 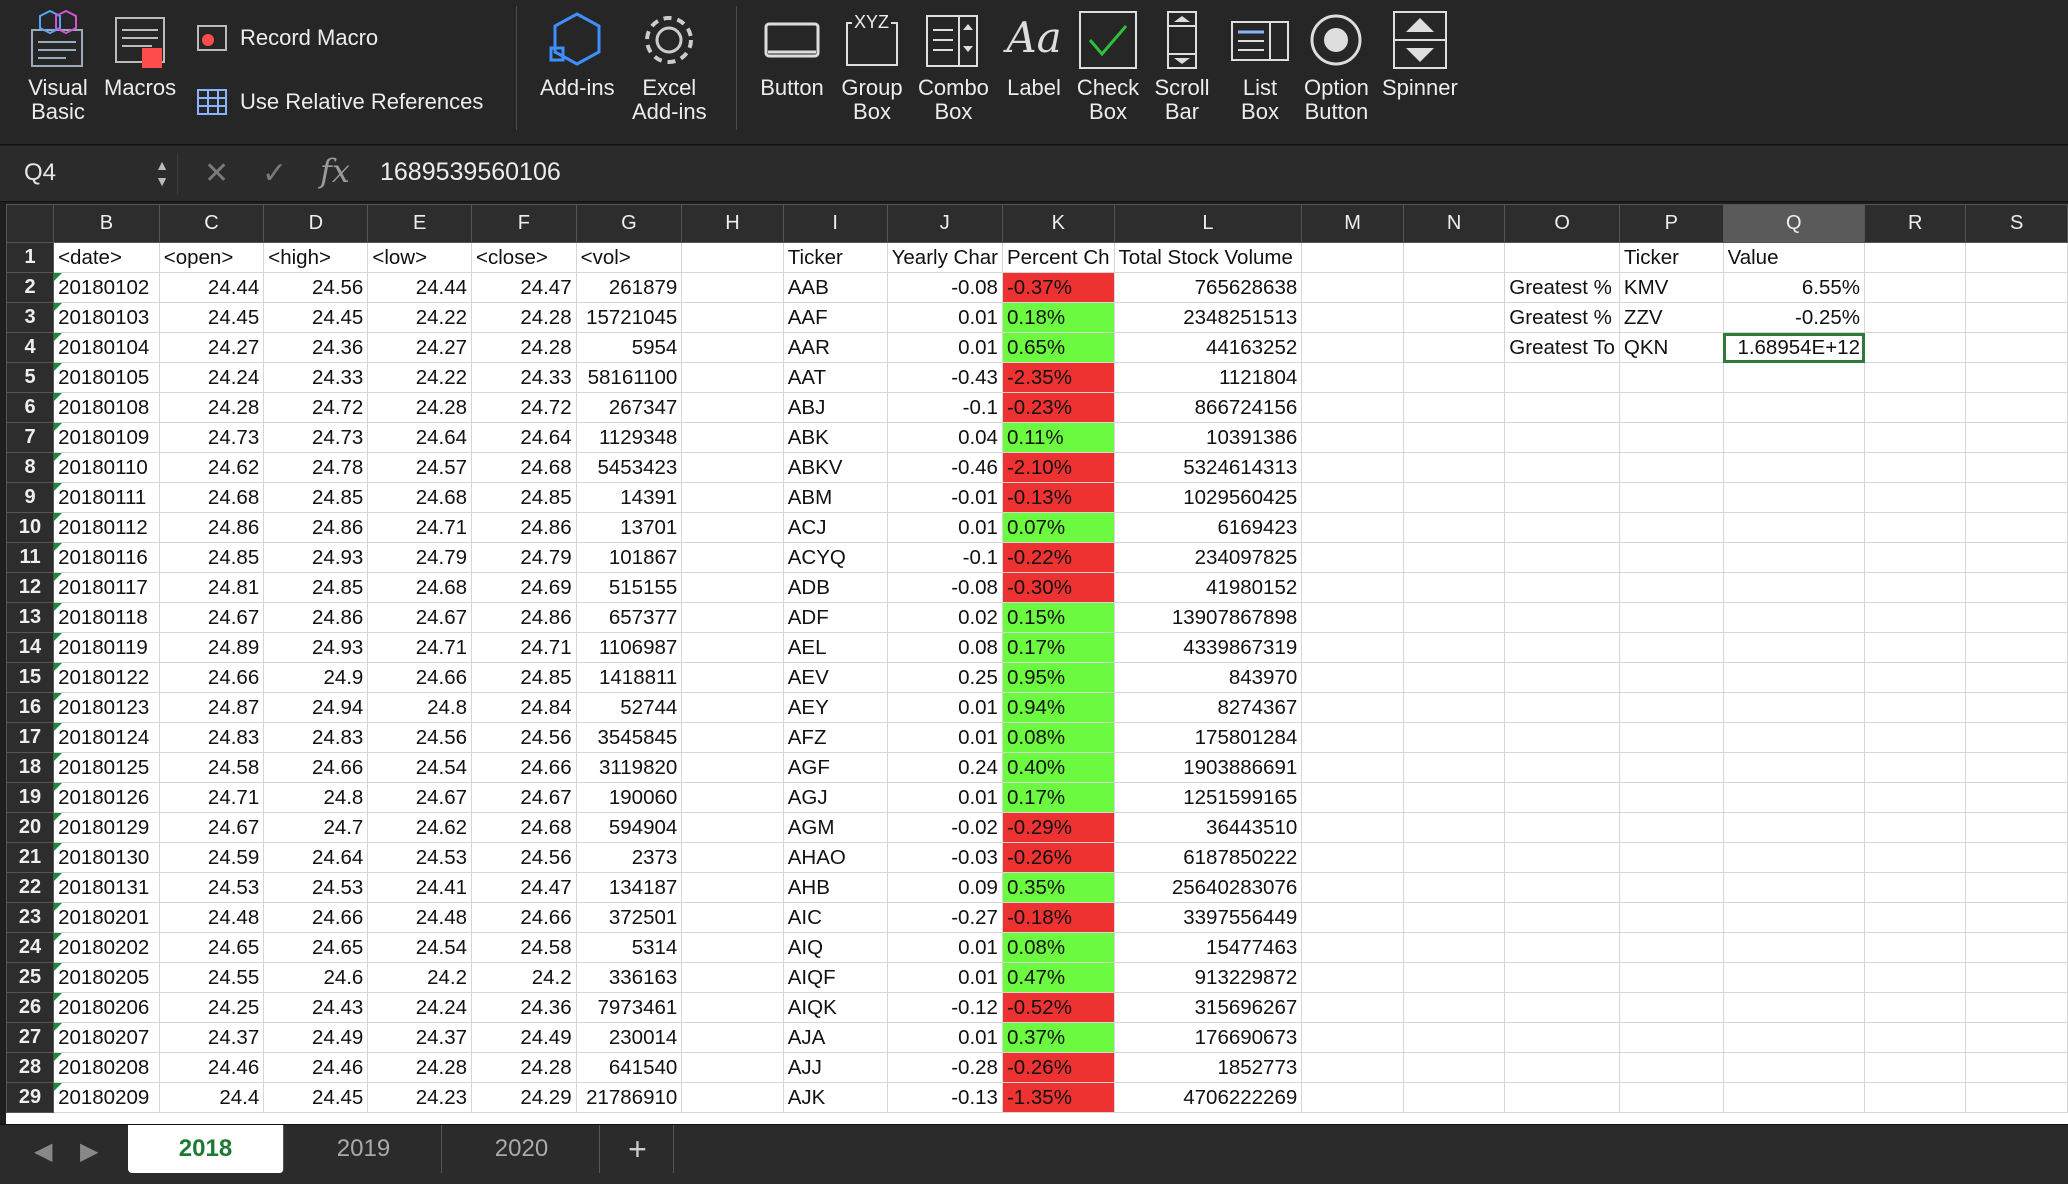 I want to click on column-header-m: M, so click(x=1352, y=223).